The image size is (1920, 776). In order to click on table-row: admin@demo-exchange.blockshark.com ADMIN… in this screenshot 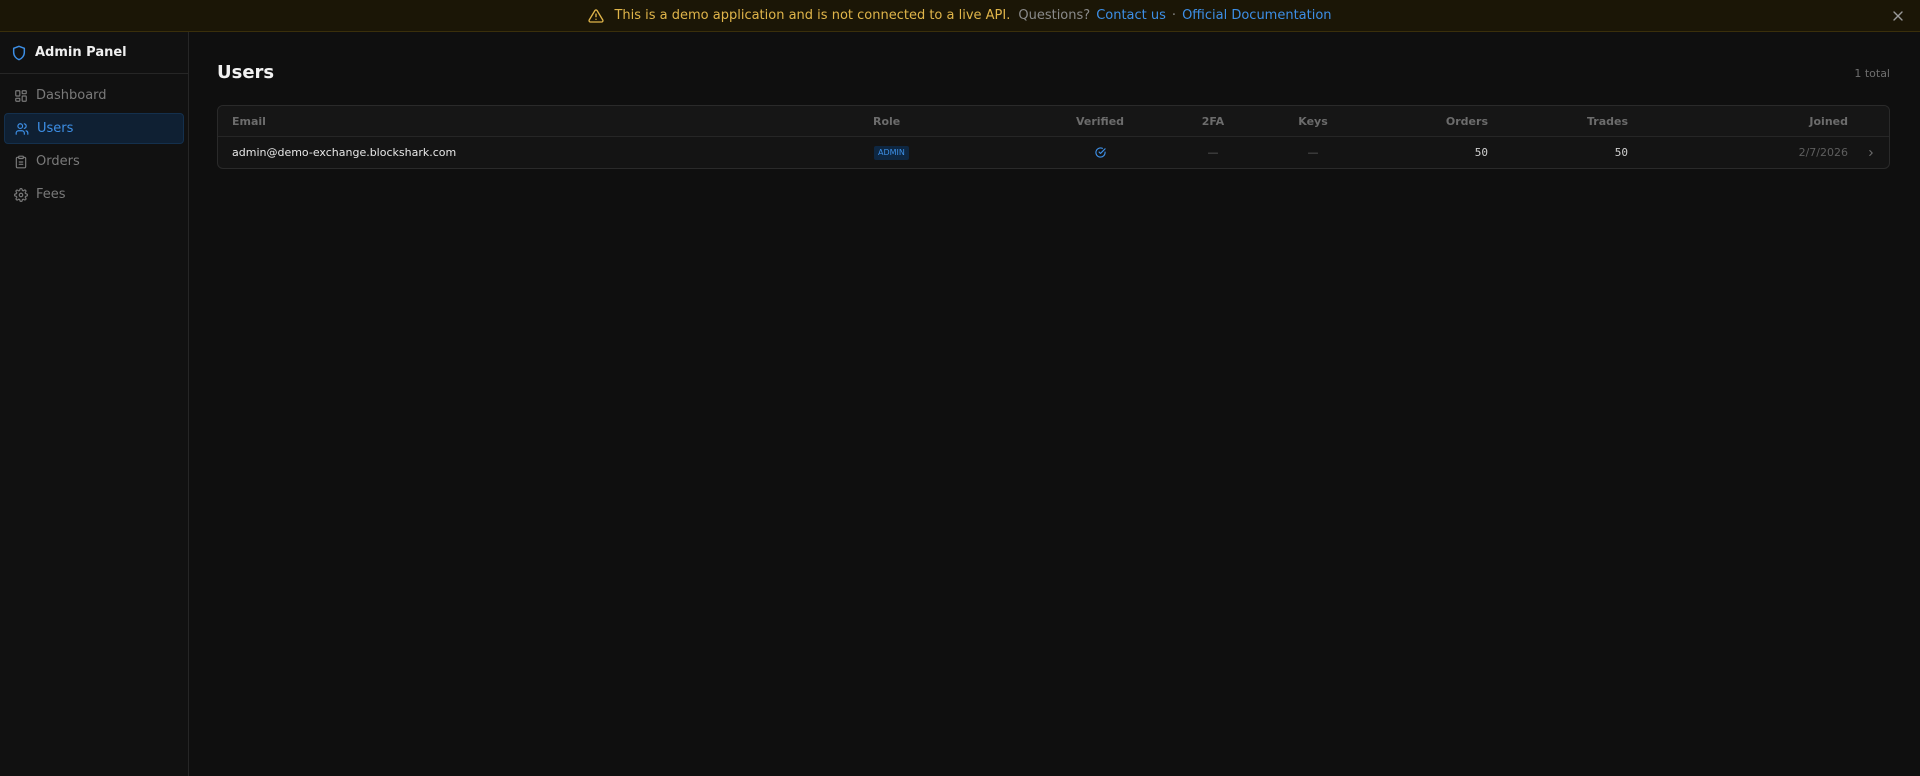, I will do `click(1053, 152)`.